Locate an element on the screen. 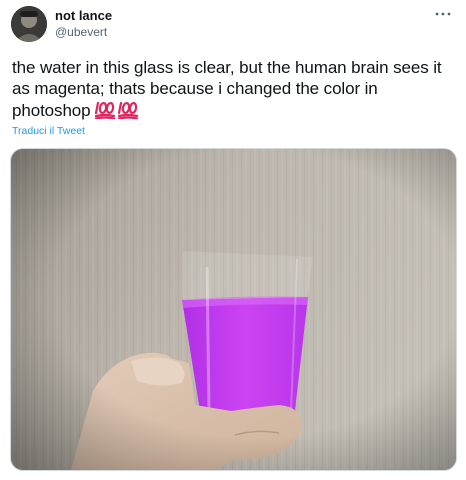 The image size is (466, 480). hundred-points-emoji is located at coordinates (117, 110).